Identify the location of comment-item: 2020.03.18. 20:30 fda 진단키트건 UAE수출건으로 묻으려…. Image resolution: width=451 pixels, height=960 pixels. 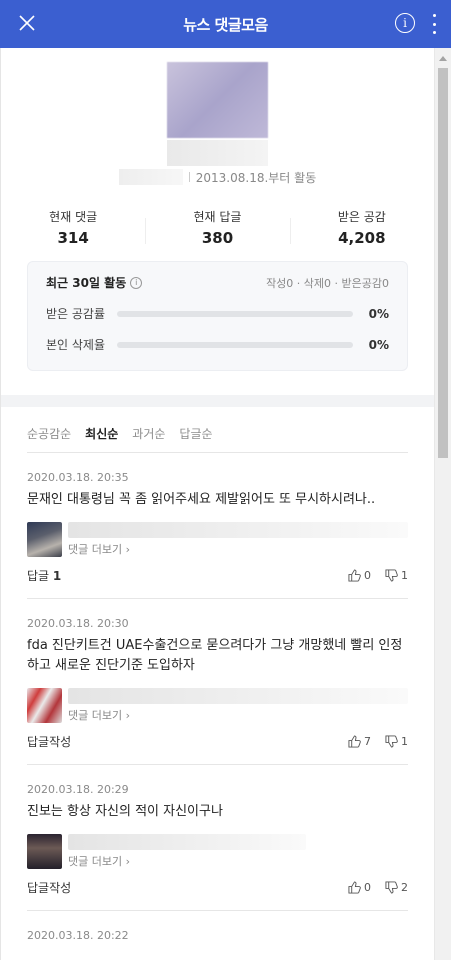
(217, 682).